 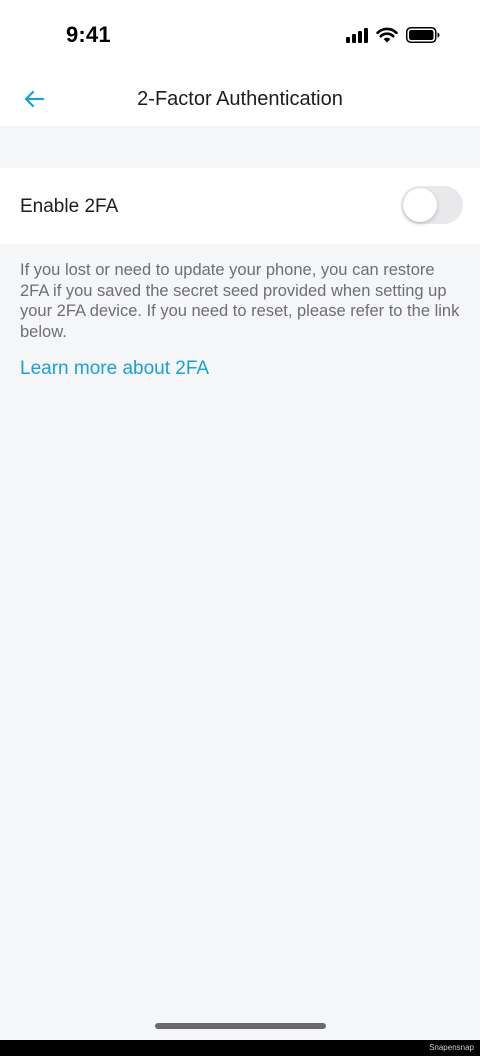 I want to click on enable-2fa-toggle, so click(x=432, y=205).